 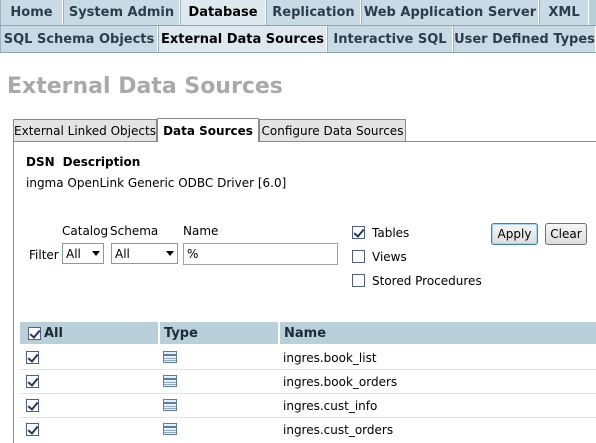 I want to click on object-name: ingres.cust_info, so click(x=330, y=406).